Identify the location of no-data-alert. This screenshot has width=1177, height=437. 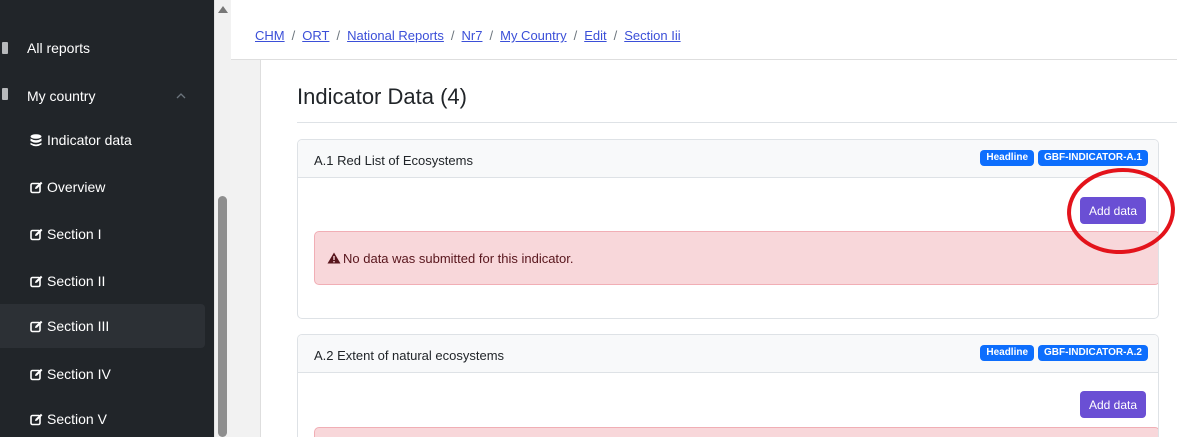
(736, 432).